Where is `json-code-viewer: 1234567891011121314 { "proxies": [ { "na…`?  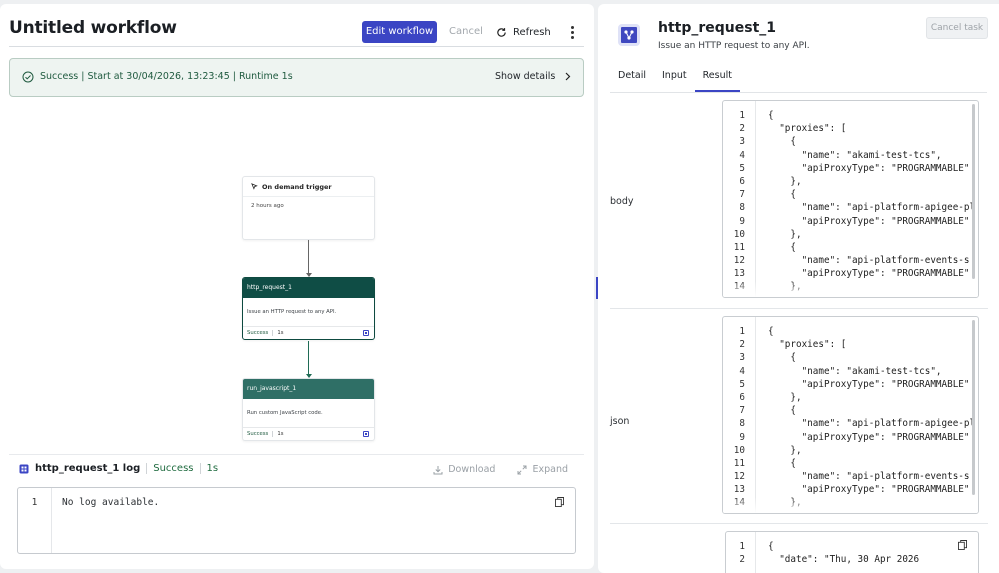
json-code-viewer: 1234567891011121314 { "proxies": [ { "na… is located at coordinates (850, 415).